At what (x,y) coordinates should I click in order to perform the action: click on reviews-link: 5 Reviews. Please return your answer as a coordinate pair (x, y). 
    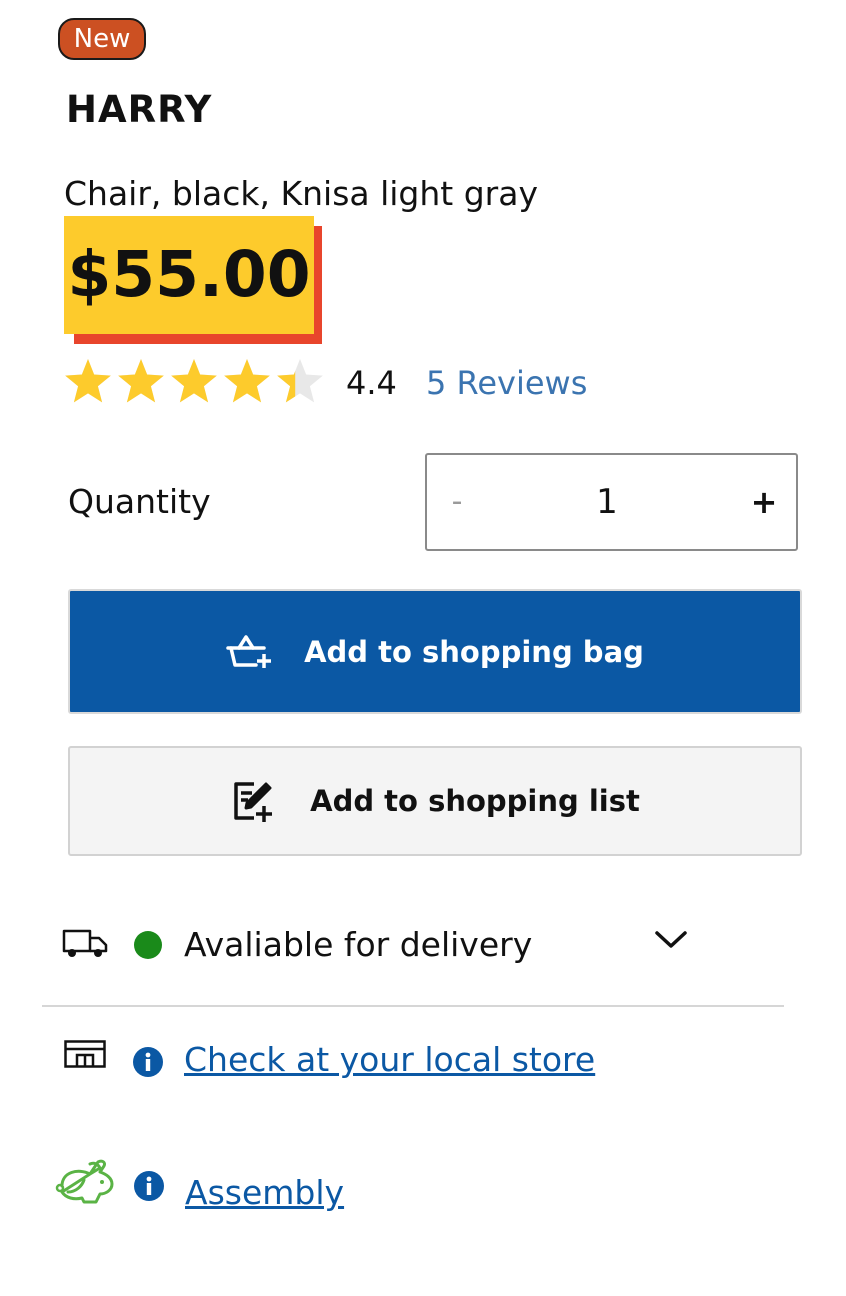
    Looking at the image, I should click on (506, 383).